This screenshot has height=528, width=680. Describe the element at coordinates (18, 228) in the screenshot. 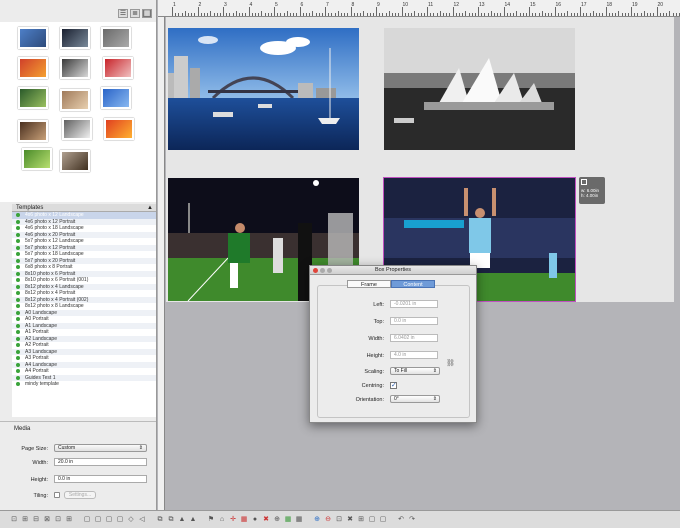

I see `template-status-icon` at that location.